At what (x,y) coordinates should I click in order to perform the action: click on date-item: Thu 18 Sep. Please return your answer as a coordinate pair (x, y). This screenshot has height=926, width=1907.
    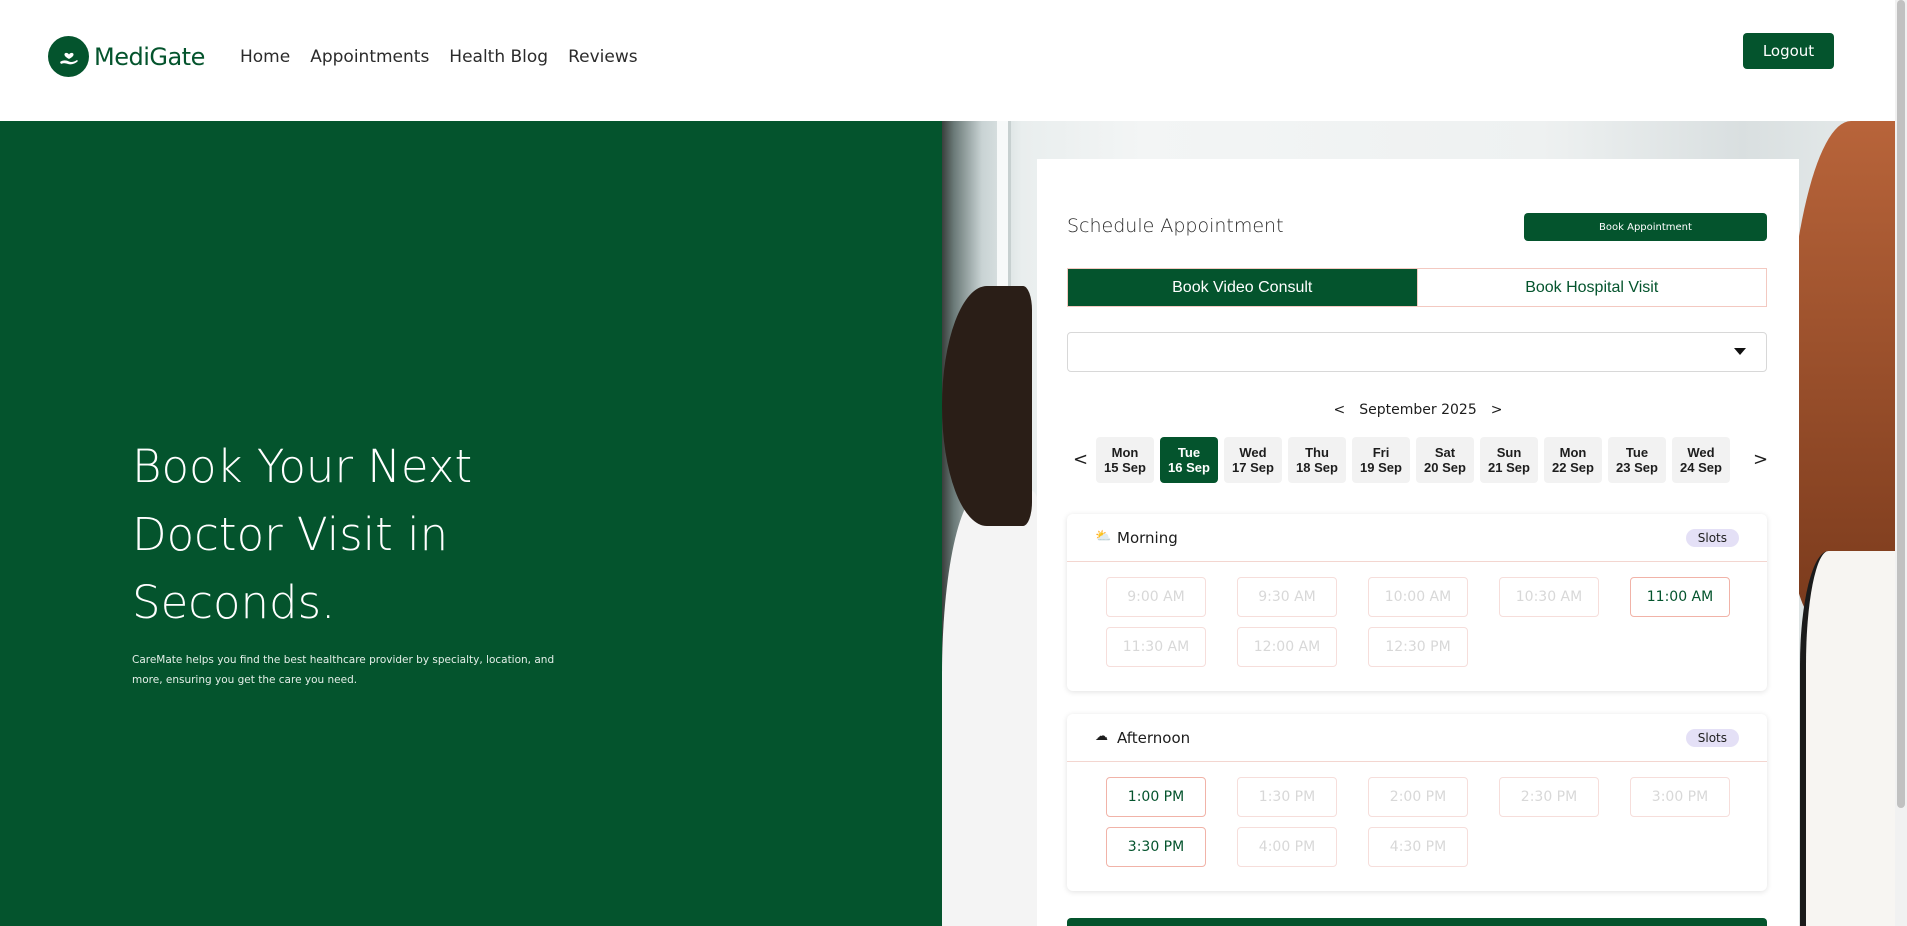
    Looking at the image, I should click on (1317, 460).